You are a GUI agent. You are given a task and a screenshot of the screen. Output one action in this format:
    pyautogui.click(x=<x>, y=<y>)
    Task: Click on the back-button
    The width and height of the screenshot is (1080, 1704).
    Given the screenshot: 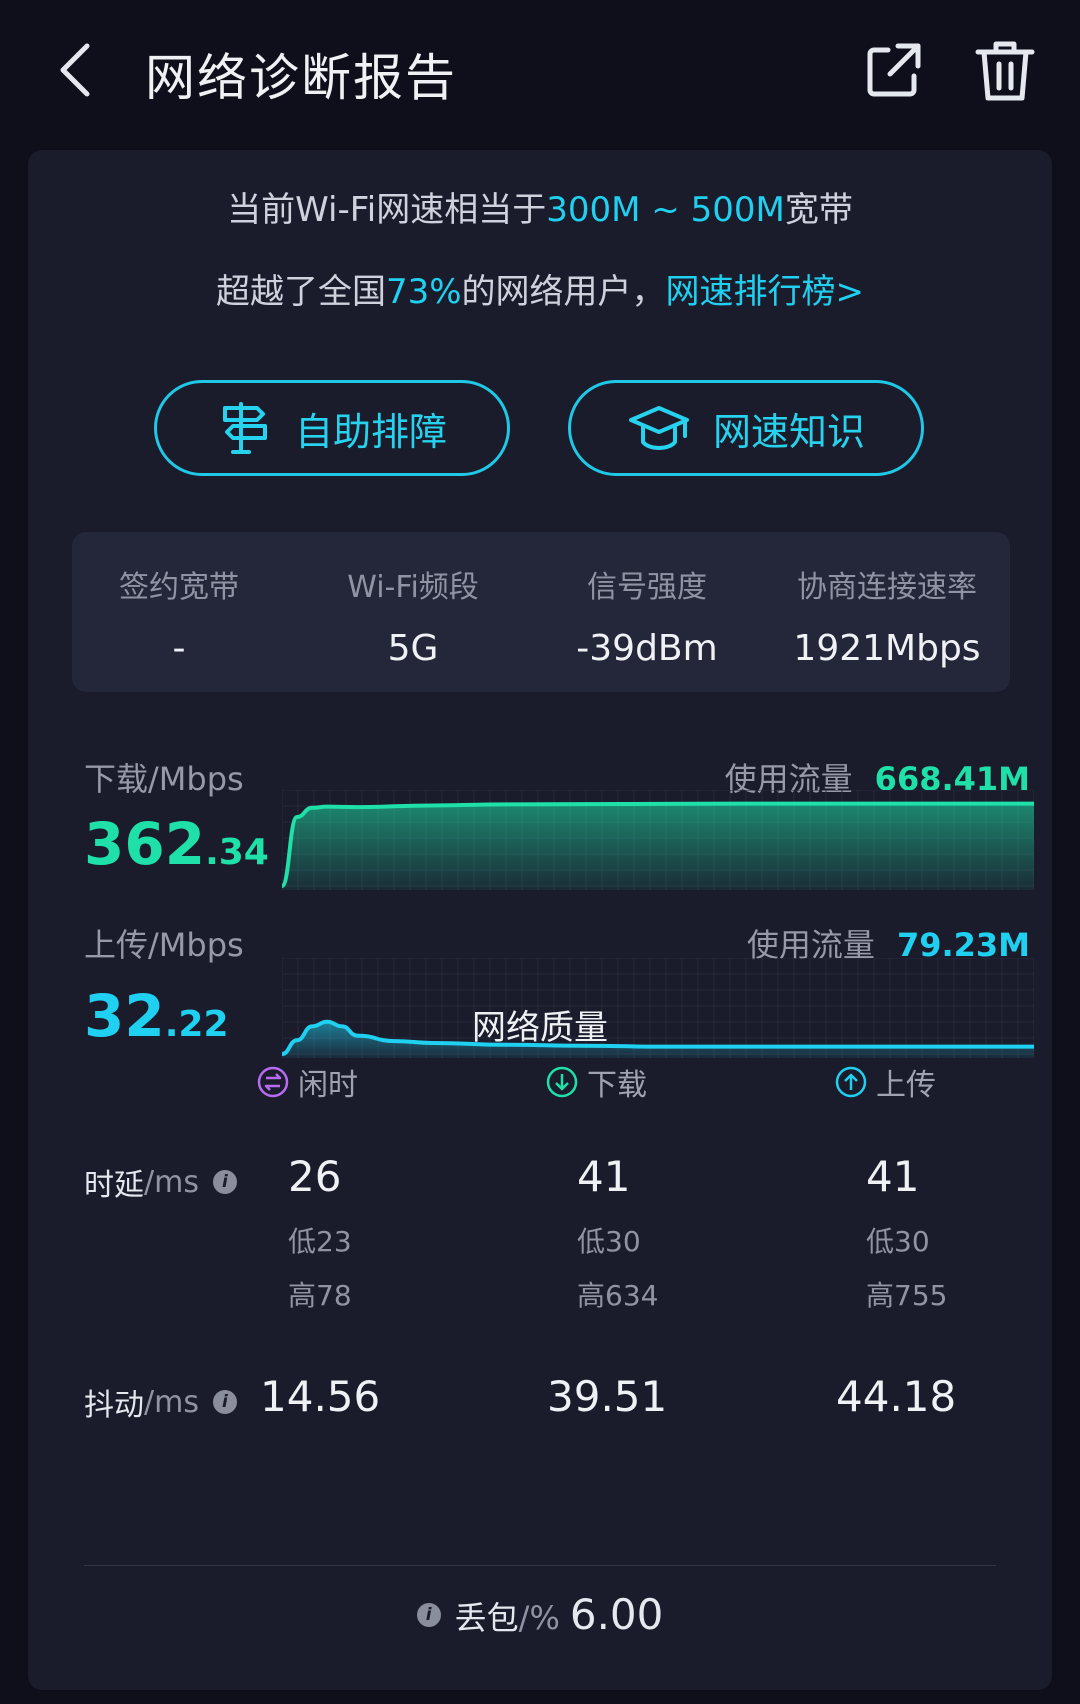 What is the action you would take?
    pyautogui.click(x=75, y=70)
    